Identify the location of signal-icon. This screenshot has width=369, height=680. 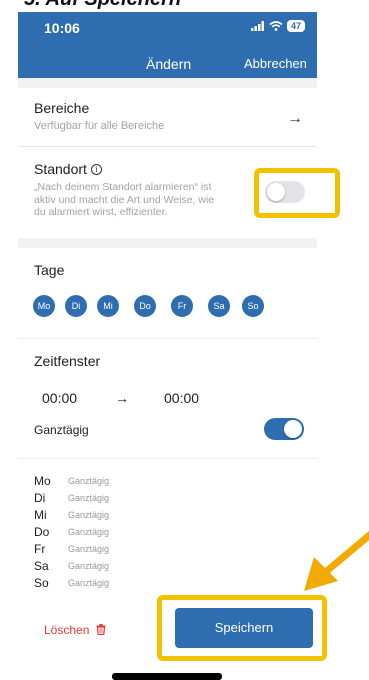
(257, 26).